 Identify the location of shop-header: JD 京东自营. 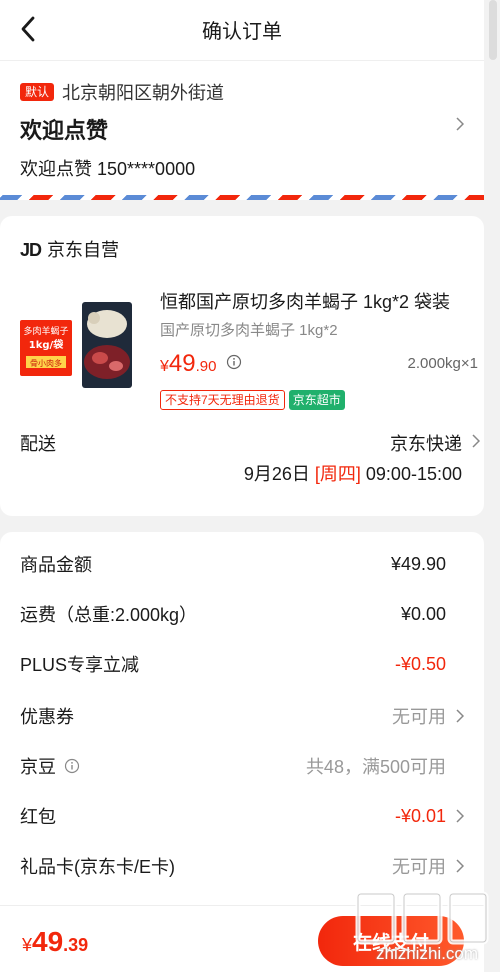
(69, 249).